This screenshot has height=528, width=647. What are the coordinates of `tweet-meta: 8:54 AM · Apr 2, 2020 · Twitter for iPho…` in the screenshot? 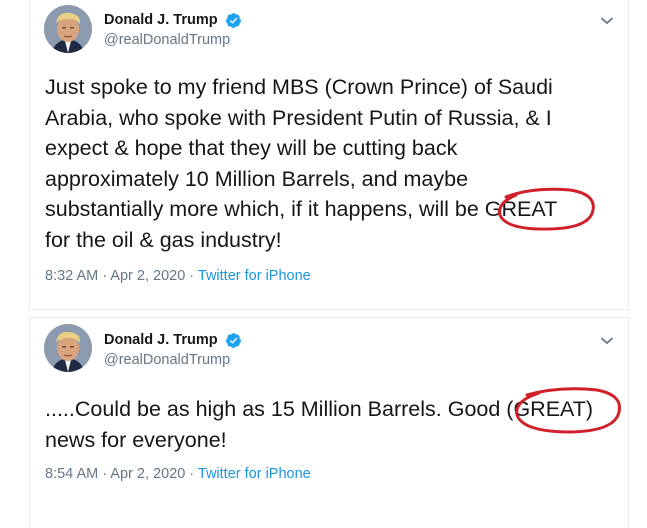 It's located at (178, 474).